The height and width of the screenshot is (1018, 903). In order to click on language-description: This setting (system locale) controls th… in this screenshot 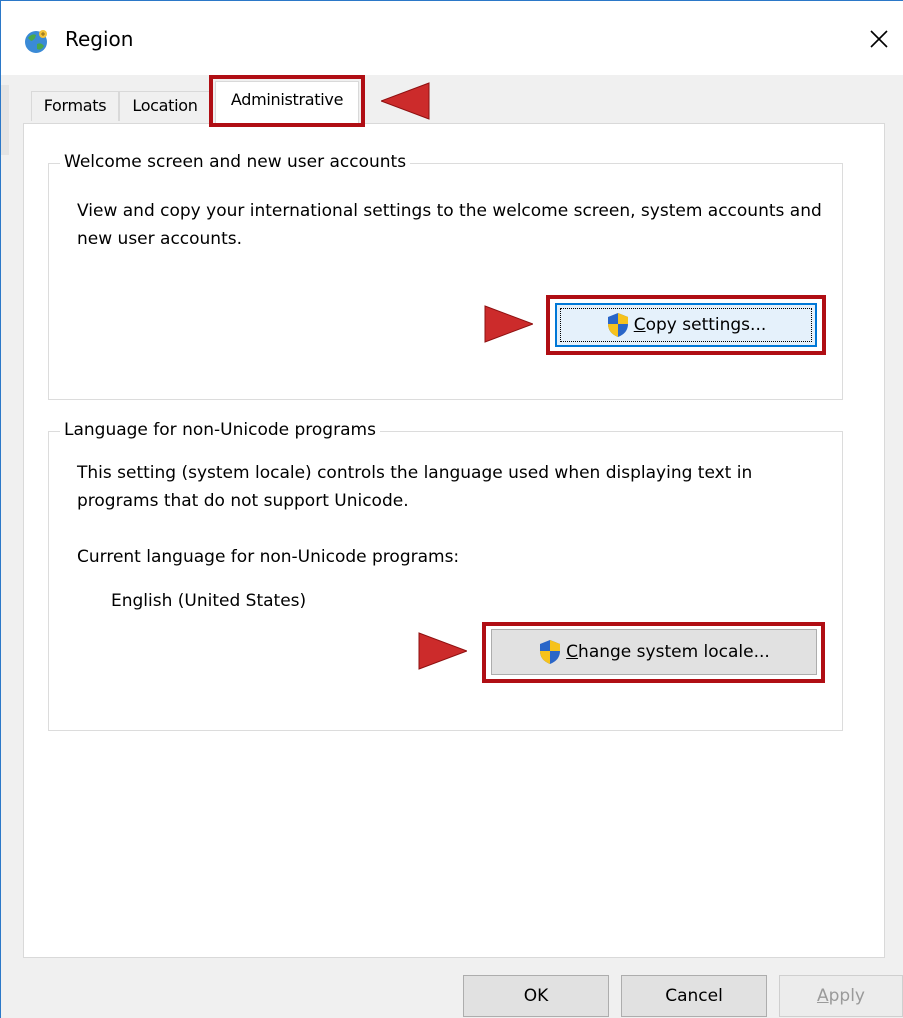, I will do `click(415, 487)`.